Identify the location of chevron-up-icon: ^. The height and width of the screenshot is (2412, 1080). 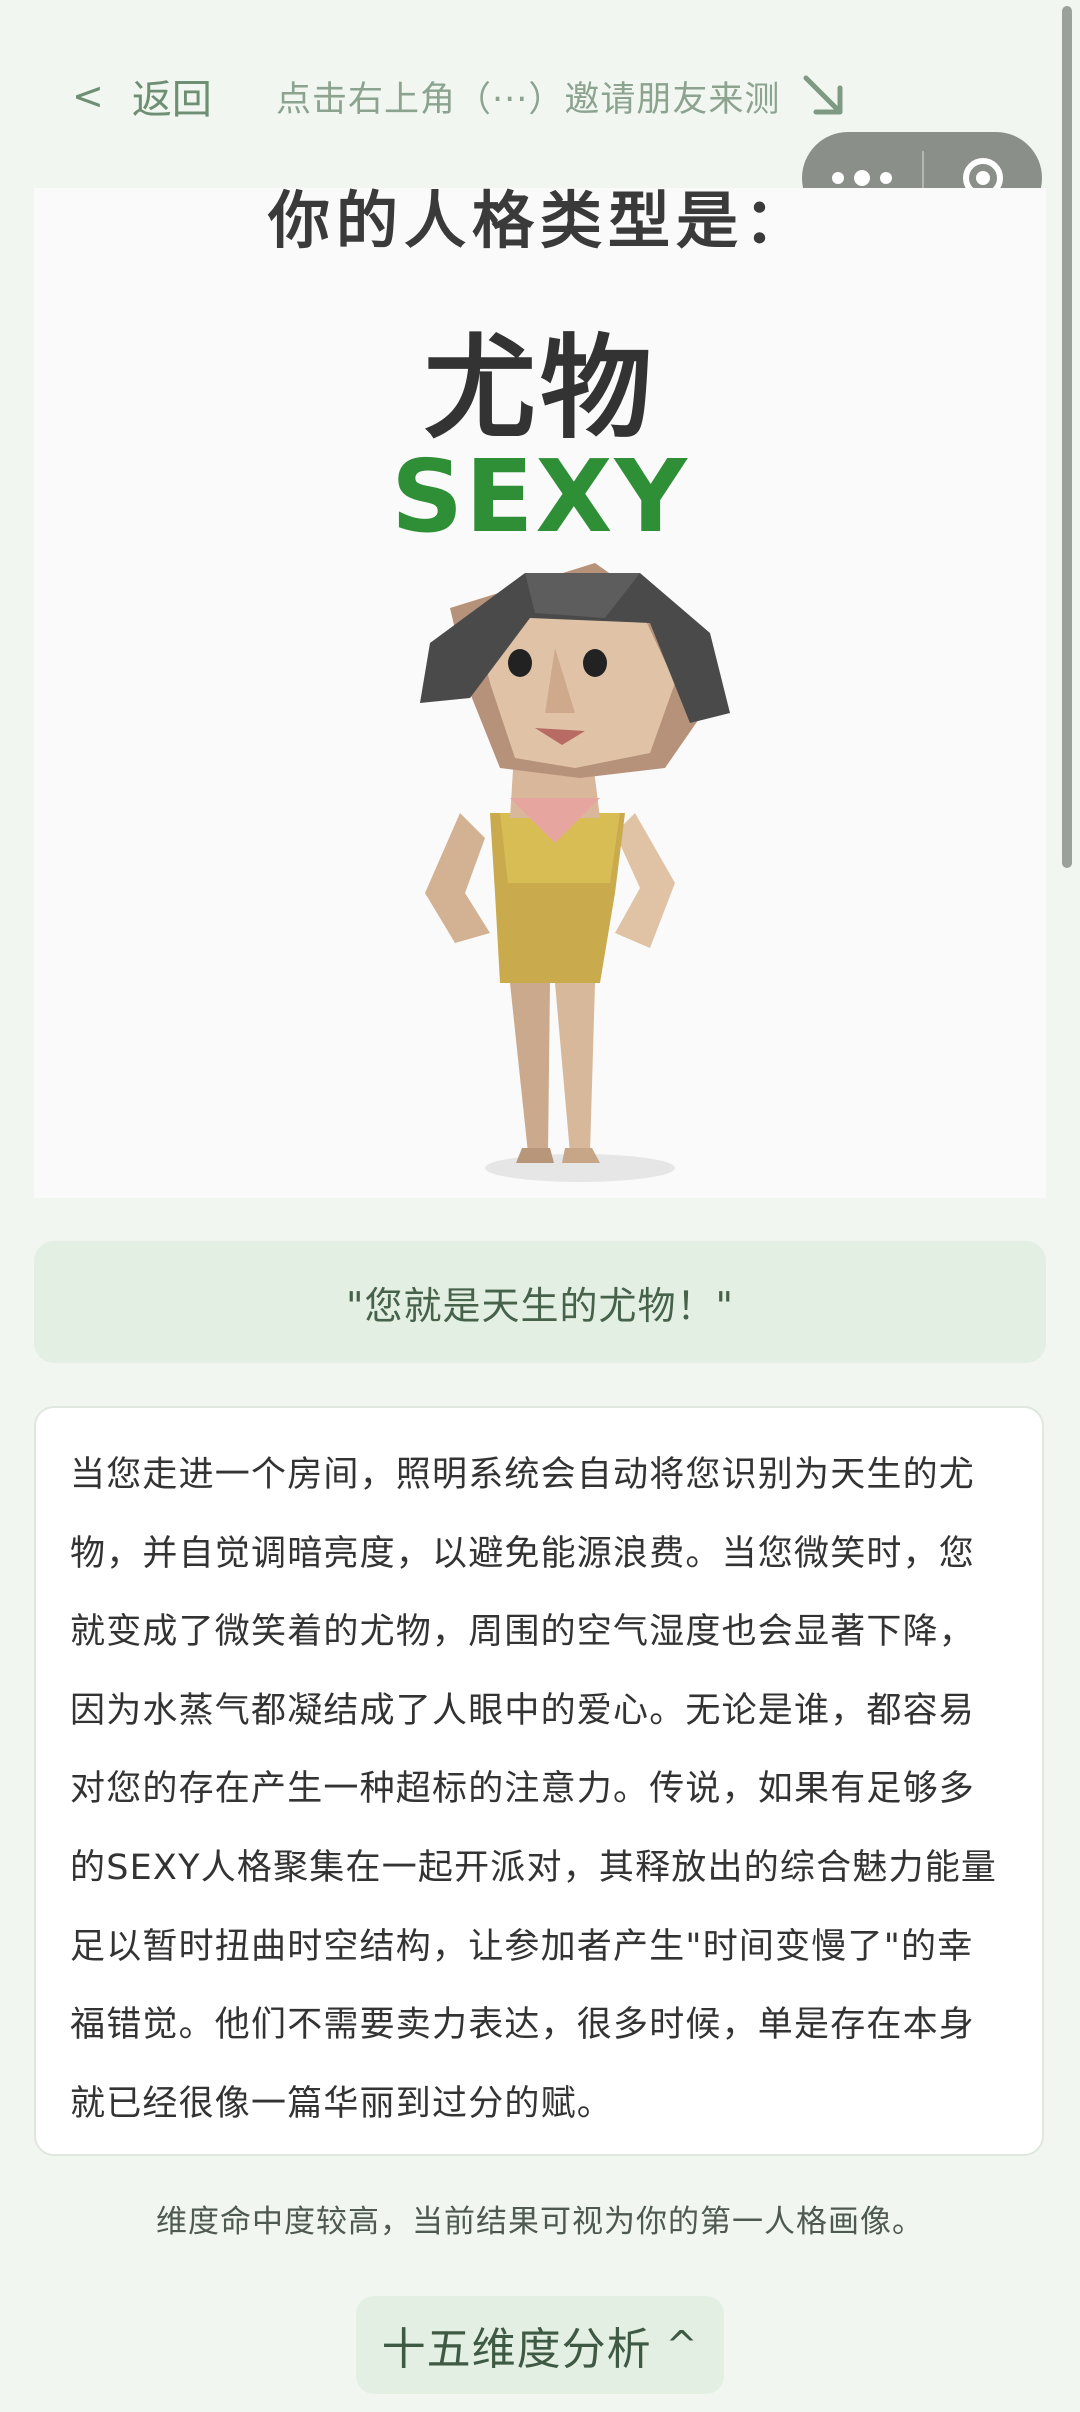
(682, 2345).